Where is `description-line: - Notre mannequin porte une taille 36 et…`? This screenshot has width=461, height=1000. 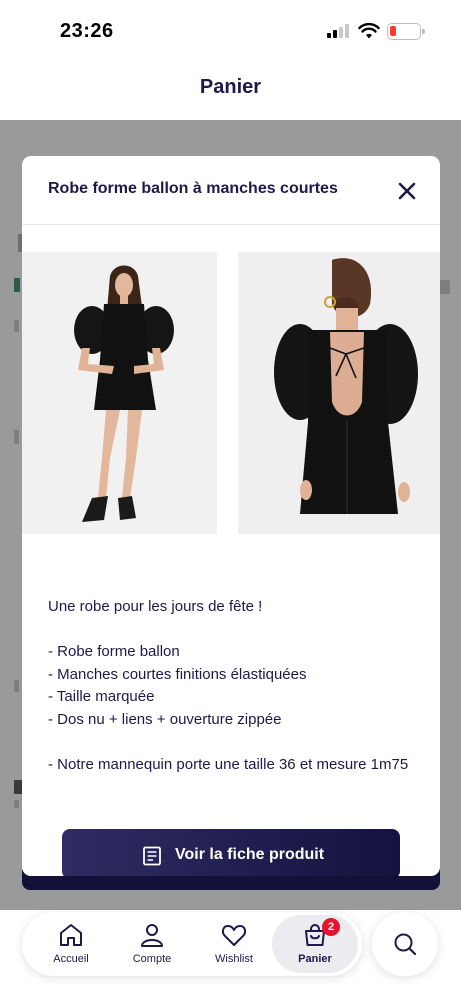 description-line: - Notre mannequin porte une taille 36 et… is located at coordinates (228, 764).